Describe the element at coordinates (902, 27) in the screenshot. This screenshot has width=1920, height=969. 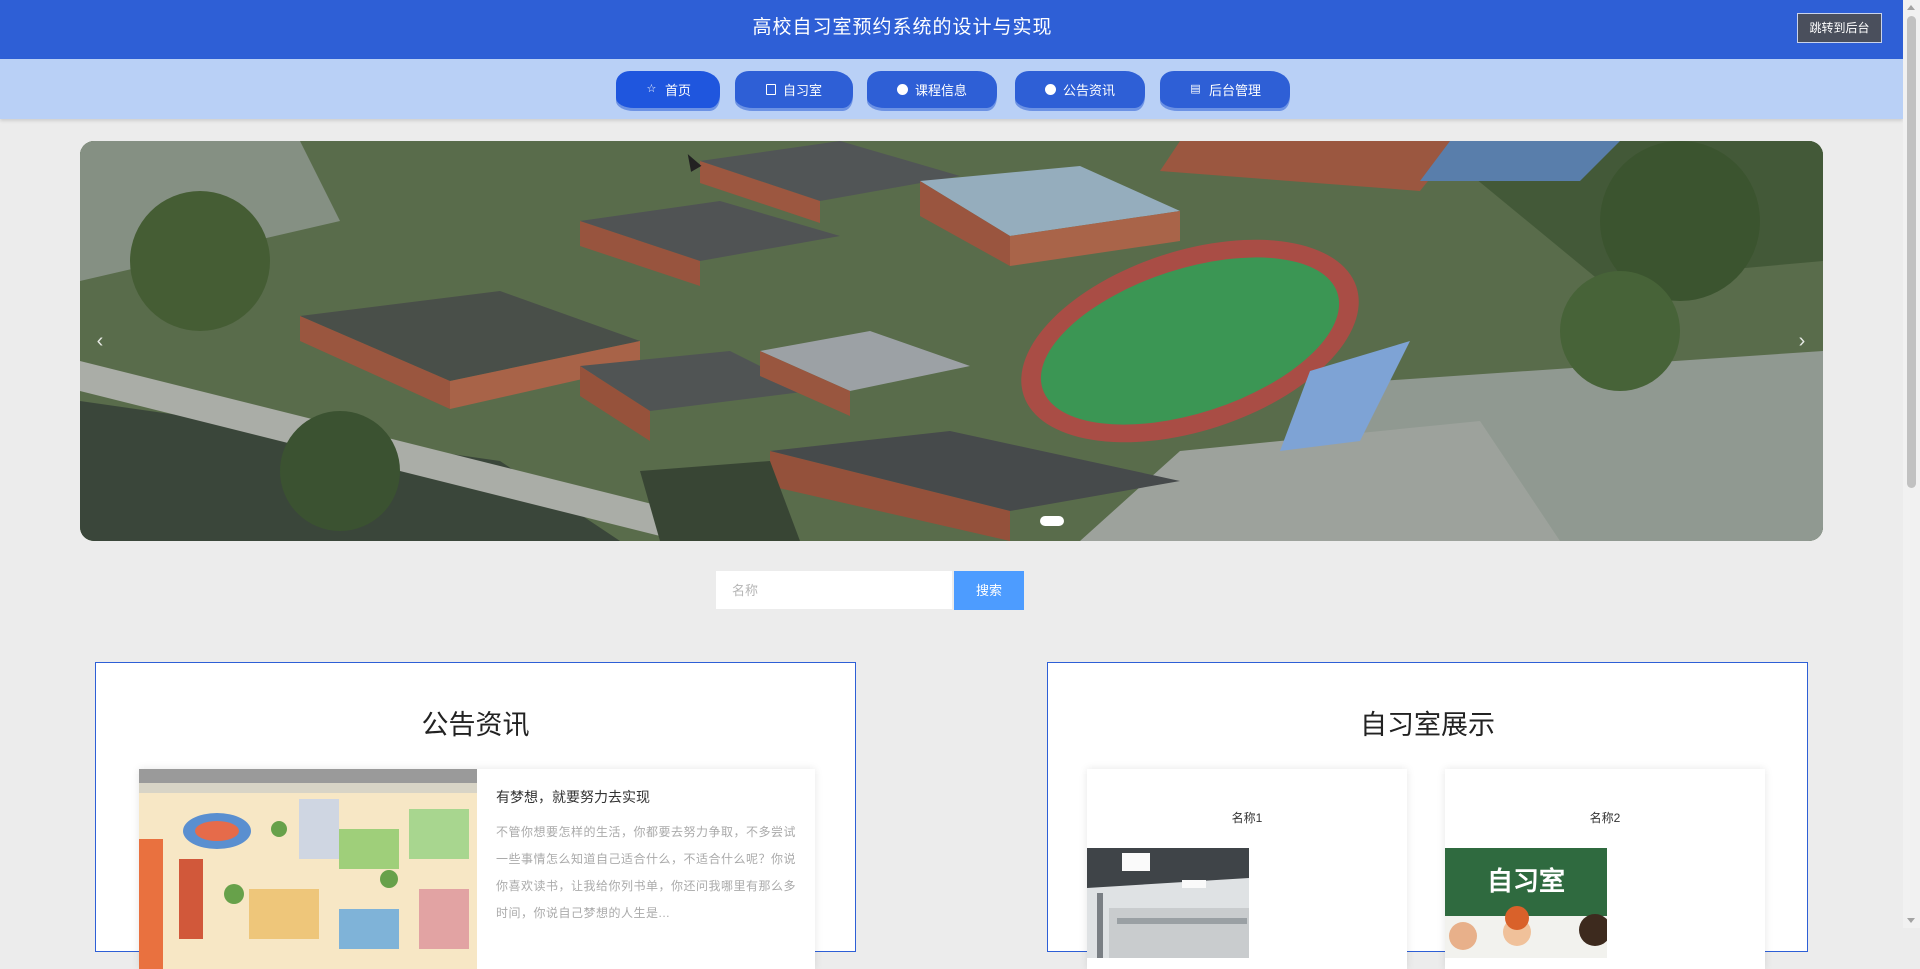
I see `site-title: 高校自习室预约系统的设计与实现` at that location.